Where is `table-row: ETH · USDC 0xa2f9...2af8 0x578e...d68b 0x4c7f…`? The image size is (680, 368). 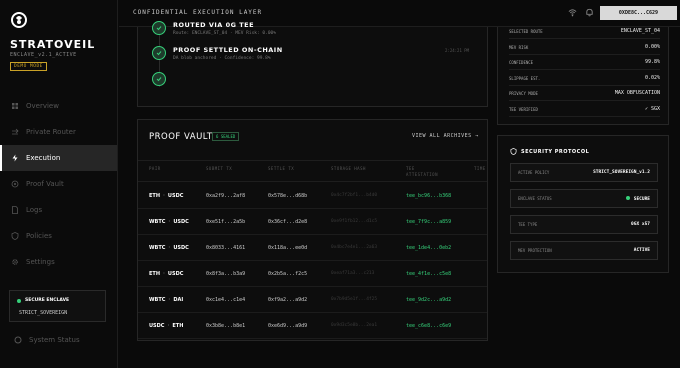
table-row: ETH · USDC 0xa2f9...2af8 0x578e...d68b 0x4c7f… is located at coordinates (312, 196).